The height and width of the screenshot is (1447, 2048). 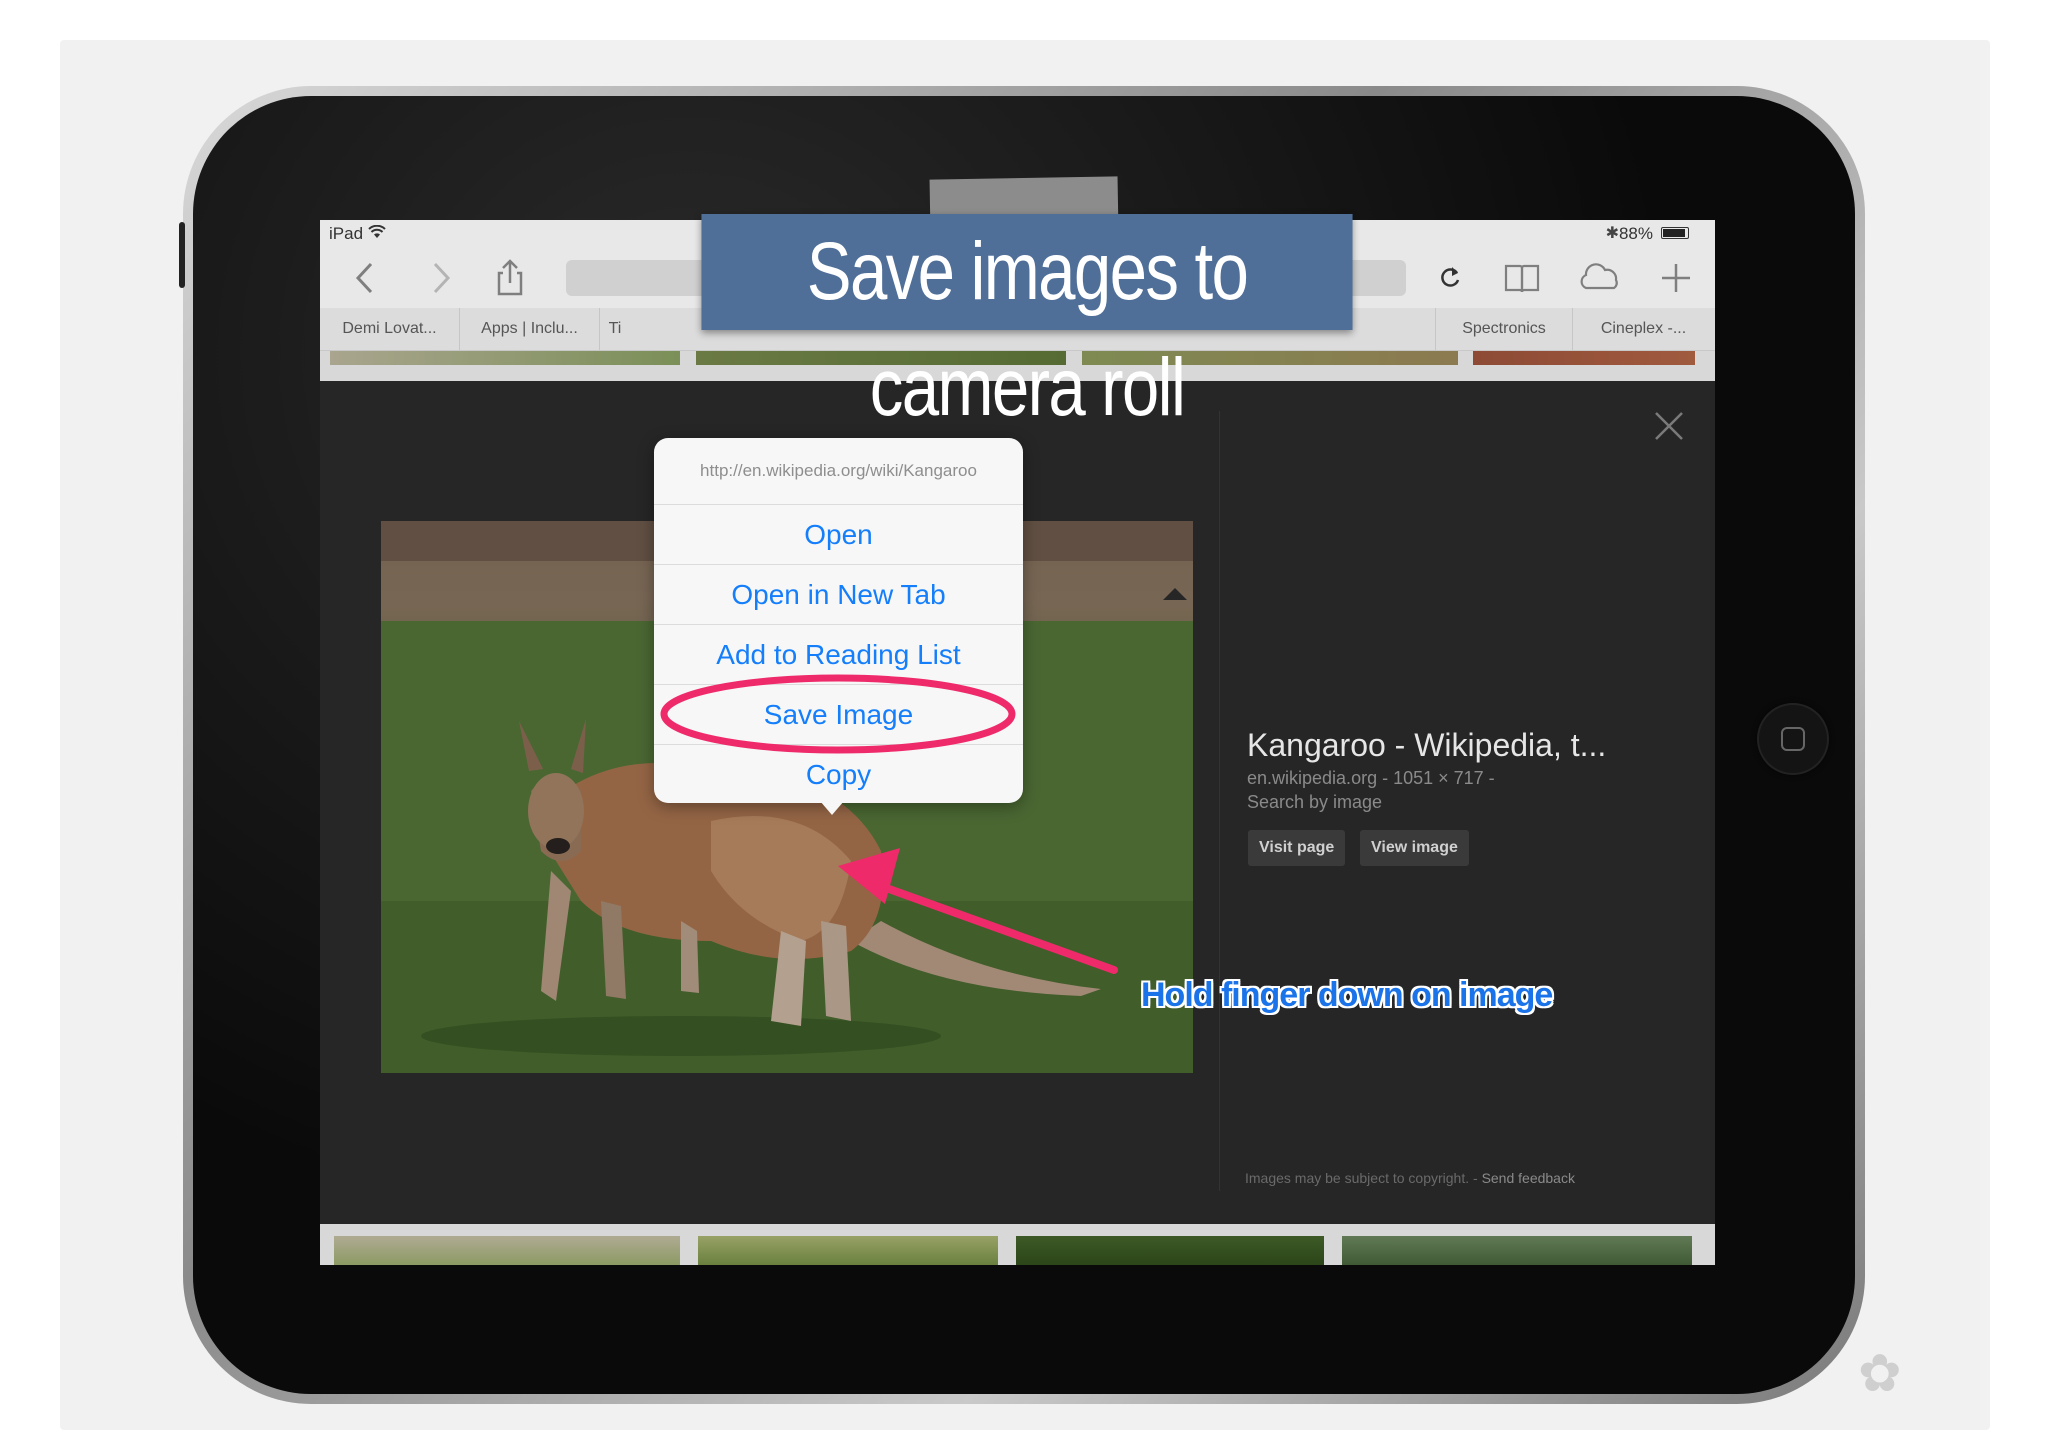 What do you see at coordinates (1347, 995) in the screenshot?
I see `hint-caption: Hold finger down on image` at bounding box center [1347, 995].